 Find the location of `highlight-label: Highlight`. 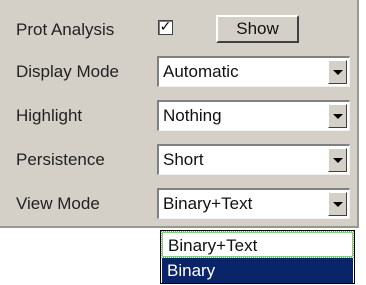

highlight-label: Highlight is located at coordinates (49, 115).